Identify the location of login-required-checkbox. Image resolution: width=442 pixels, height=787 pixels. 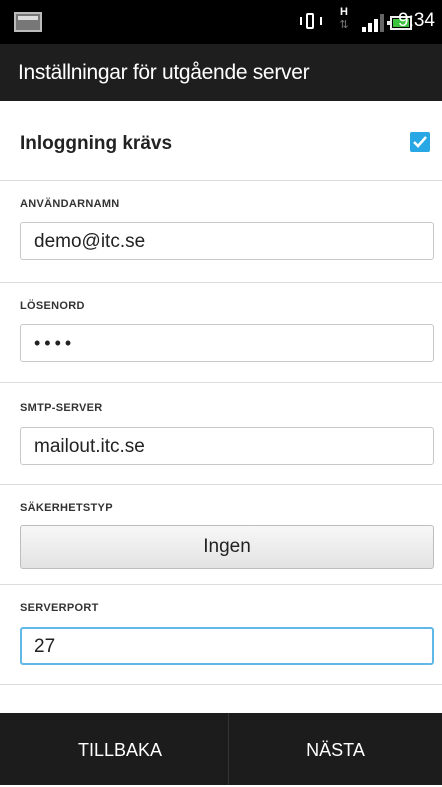
(420, 142).